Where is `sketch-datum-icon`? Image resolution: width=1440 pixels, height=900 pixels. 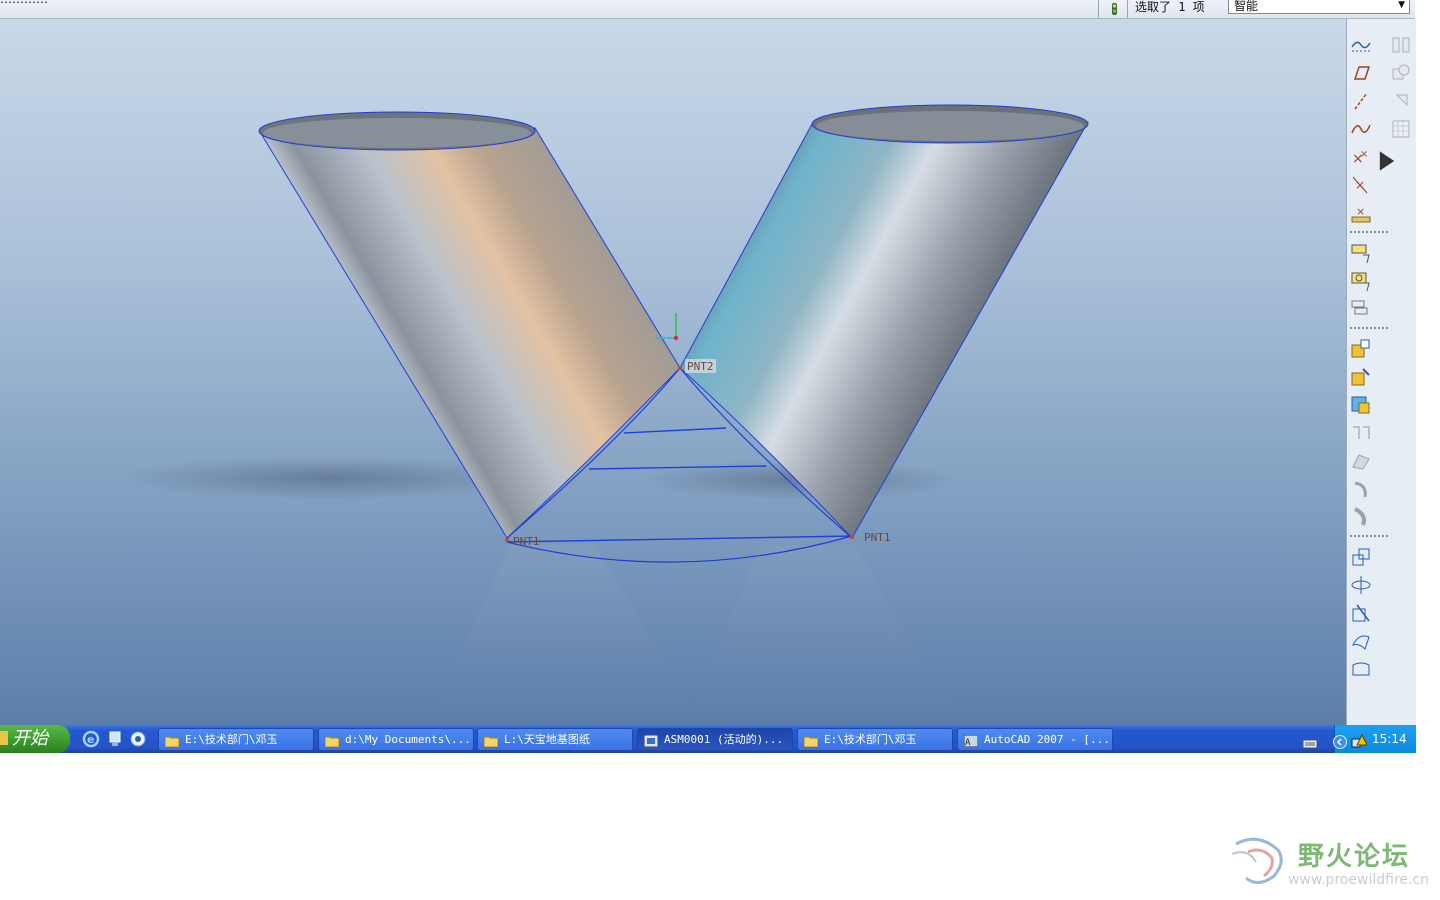
sketch-datum-icon is located at coordinates (1361, 45).